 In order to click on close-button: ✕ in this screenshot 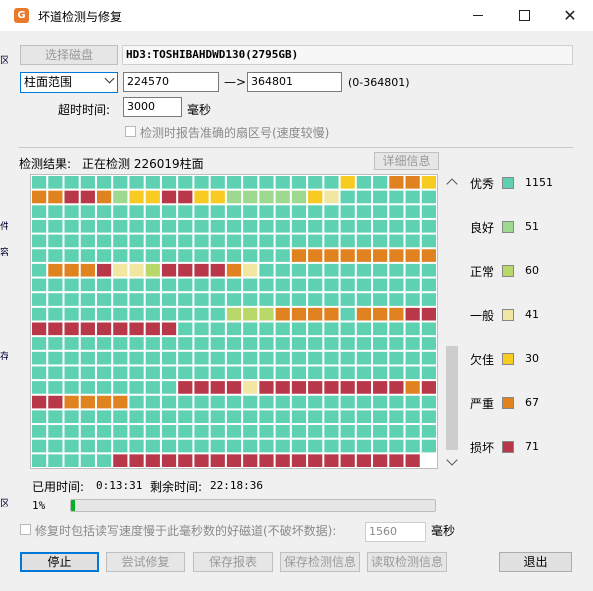, I will do `click(570, 15)`.